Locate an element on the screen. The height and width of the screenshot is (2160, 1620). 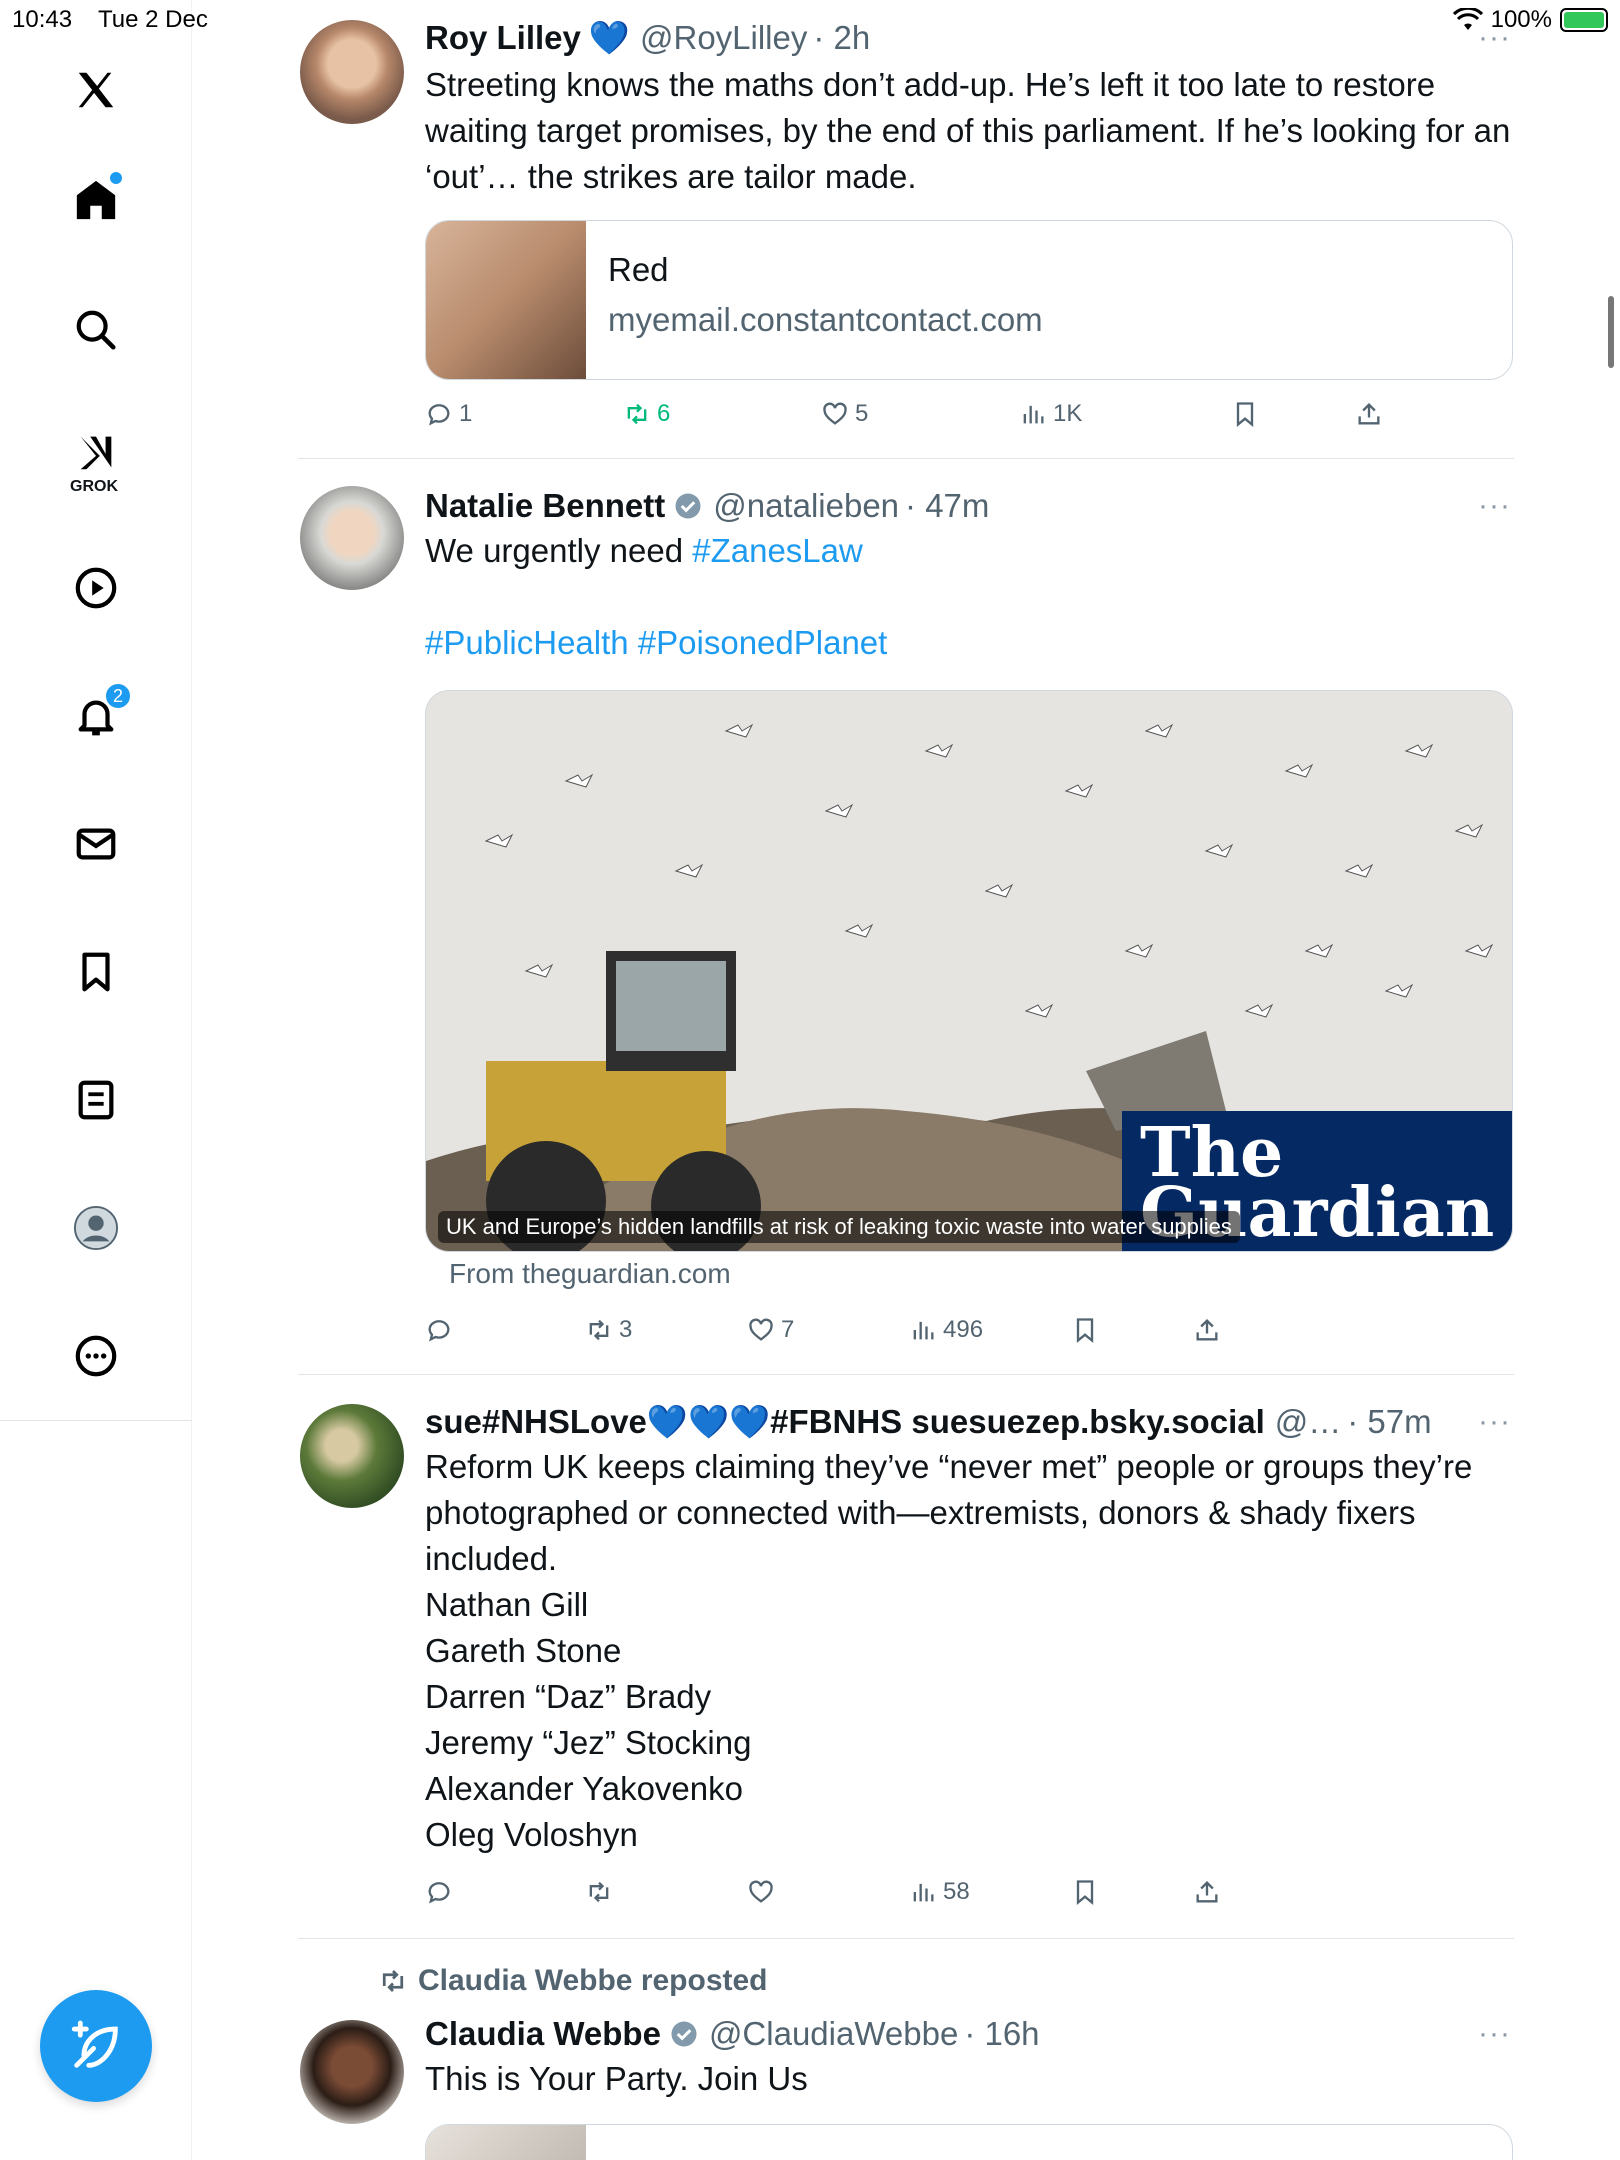
tweet-actions: 58 is located at coordinates (970, 1898).